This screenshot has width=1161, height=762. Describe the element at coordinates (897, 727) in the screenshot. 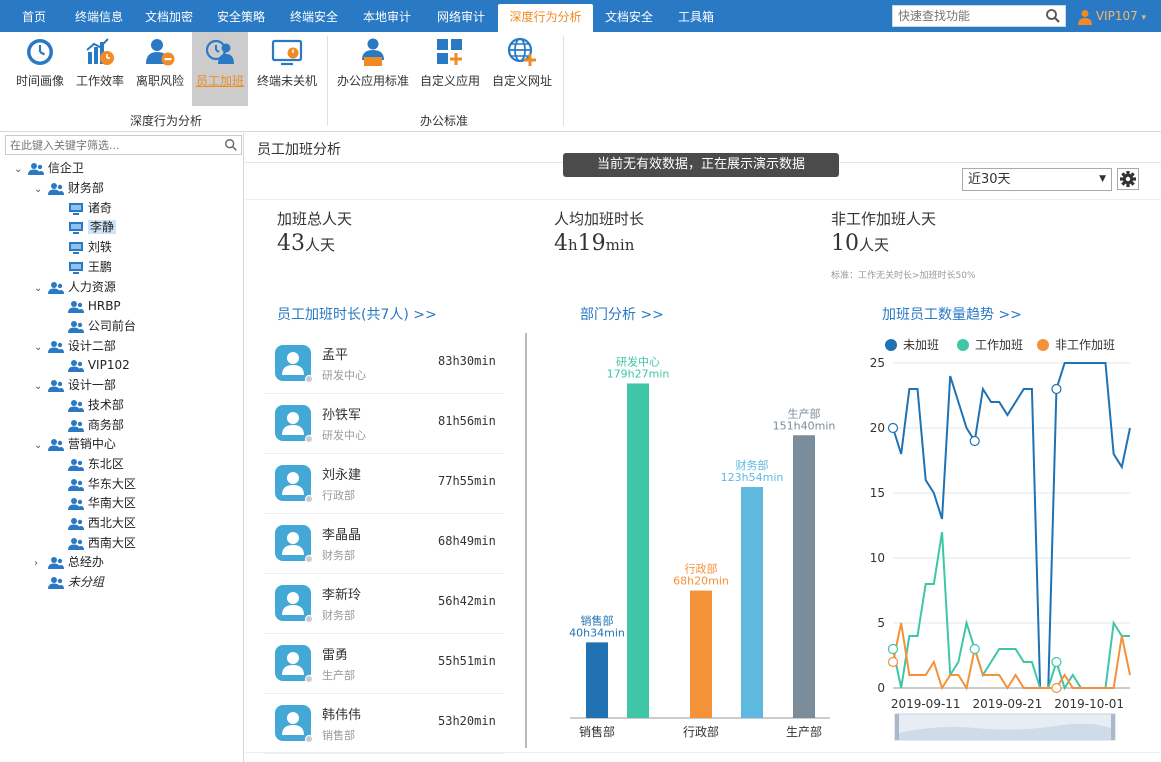

I see `zoom-handle-left` at that location.